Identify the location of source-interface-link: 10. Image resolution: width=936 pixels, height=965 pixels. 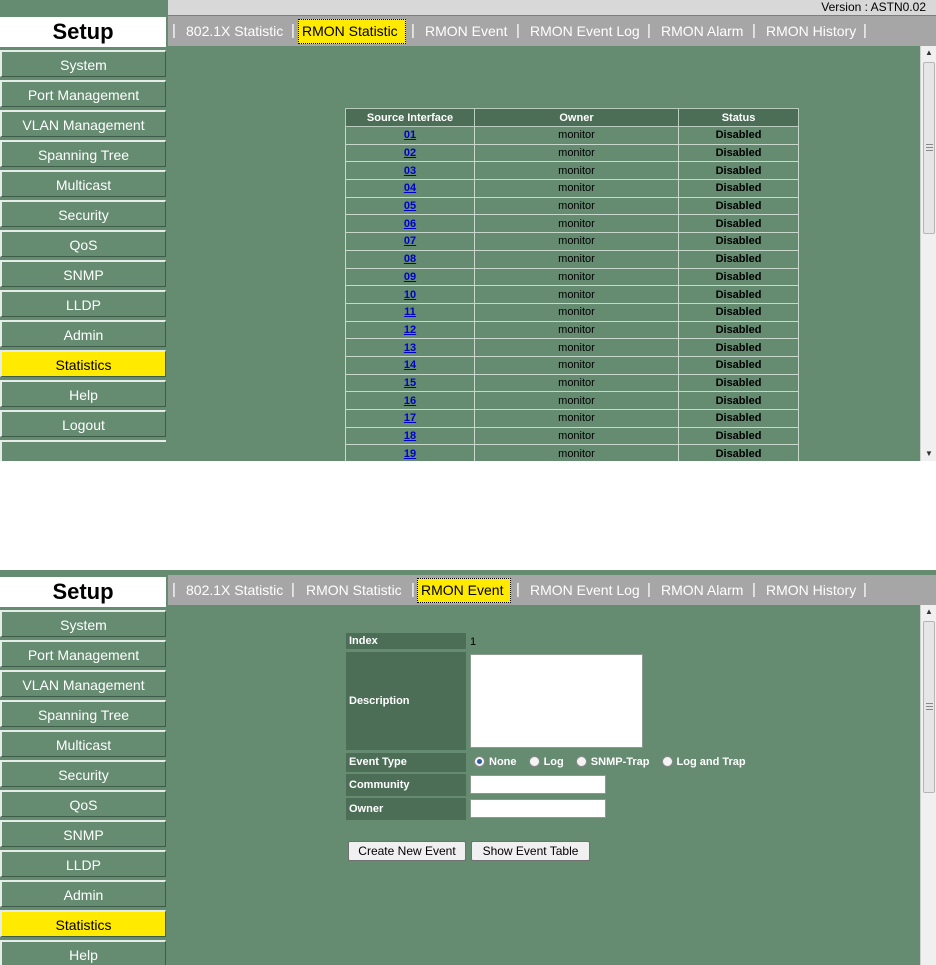
(410, 295).